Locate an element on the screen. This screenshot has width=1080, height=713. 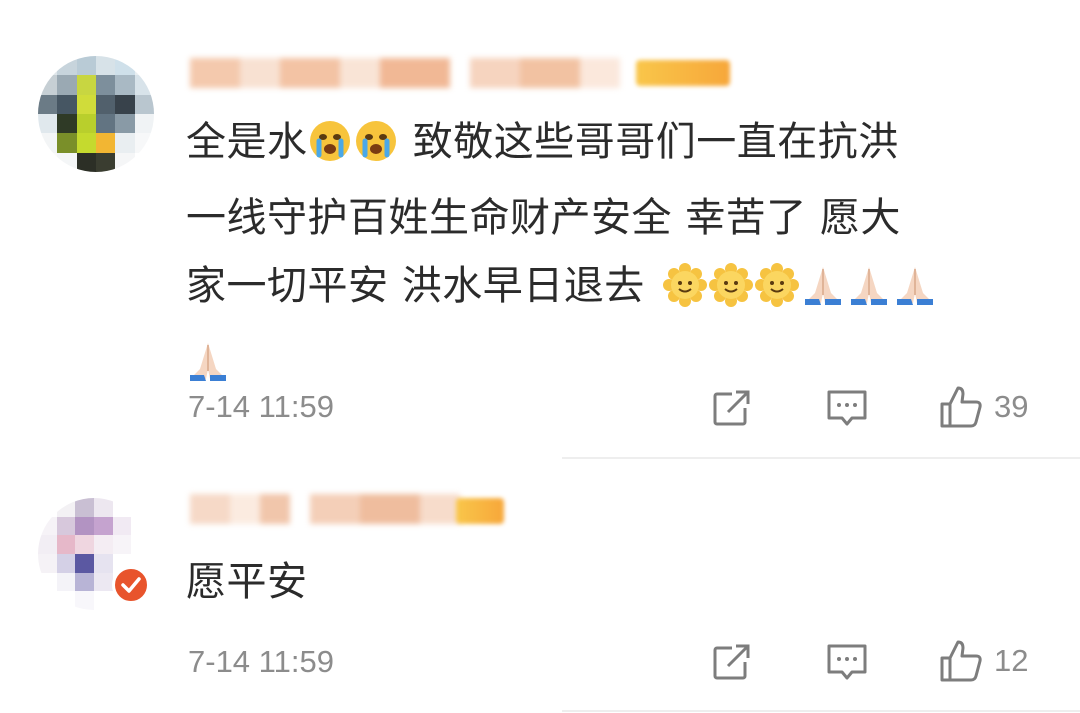
comment-text-line: 全是水 is located at coordinates (247, 142).